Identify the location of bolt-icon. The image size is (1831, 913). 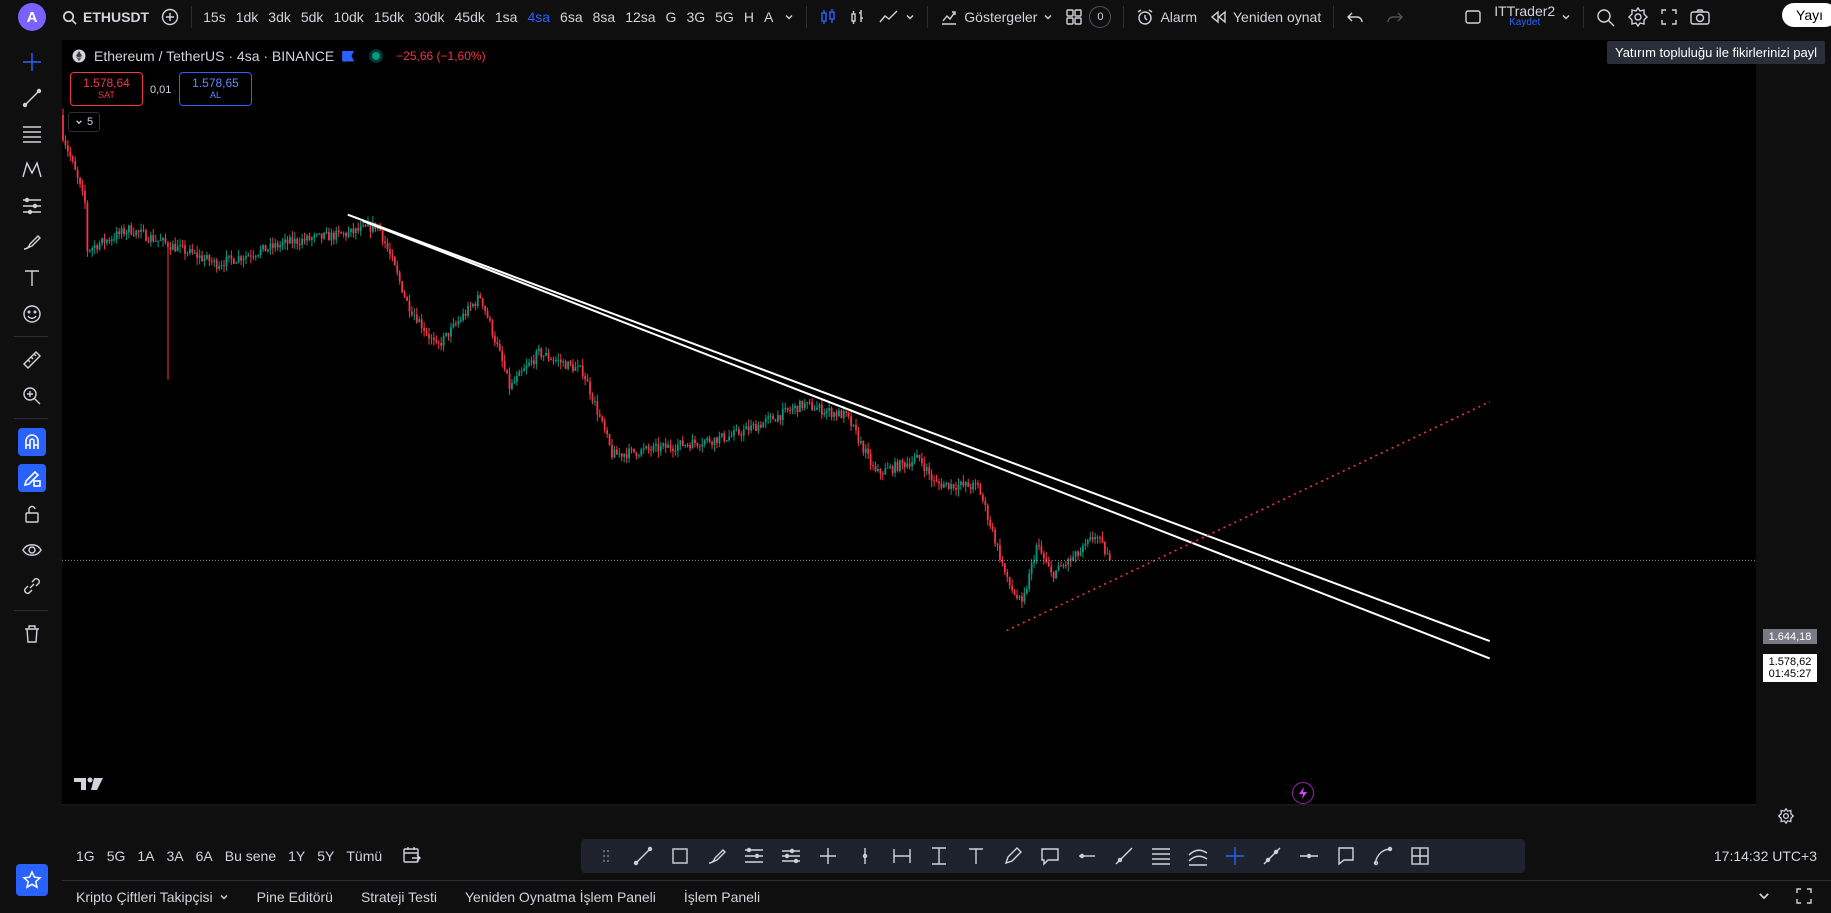
(1303, 793).